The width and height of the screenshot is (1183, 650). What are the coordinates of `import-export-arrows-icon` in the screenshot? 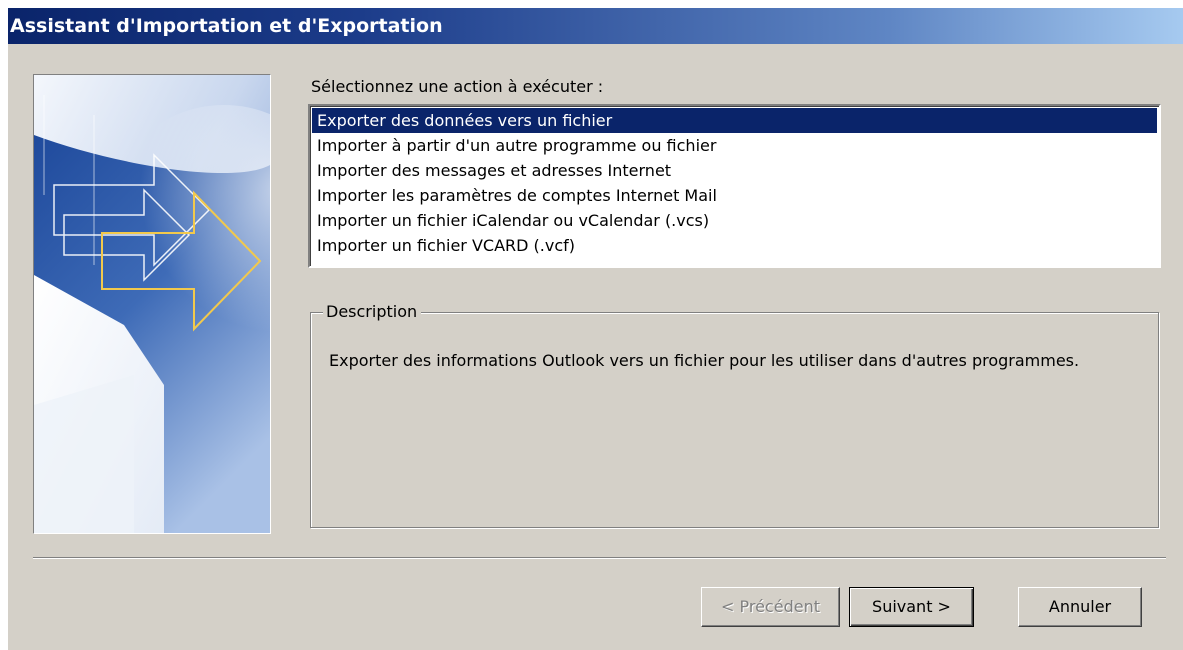 It's located at (152, 304).